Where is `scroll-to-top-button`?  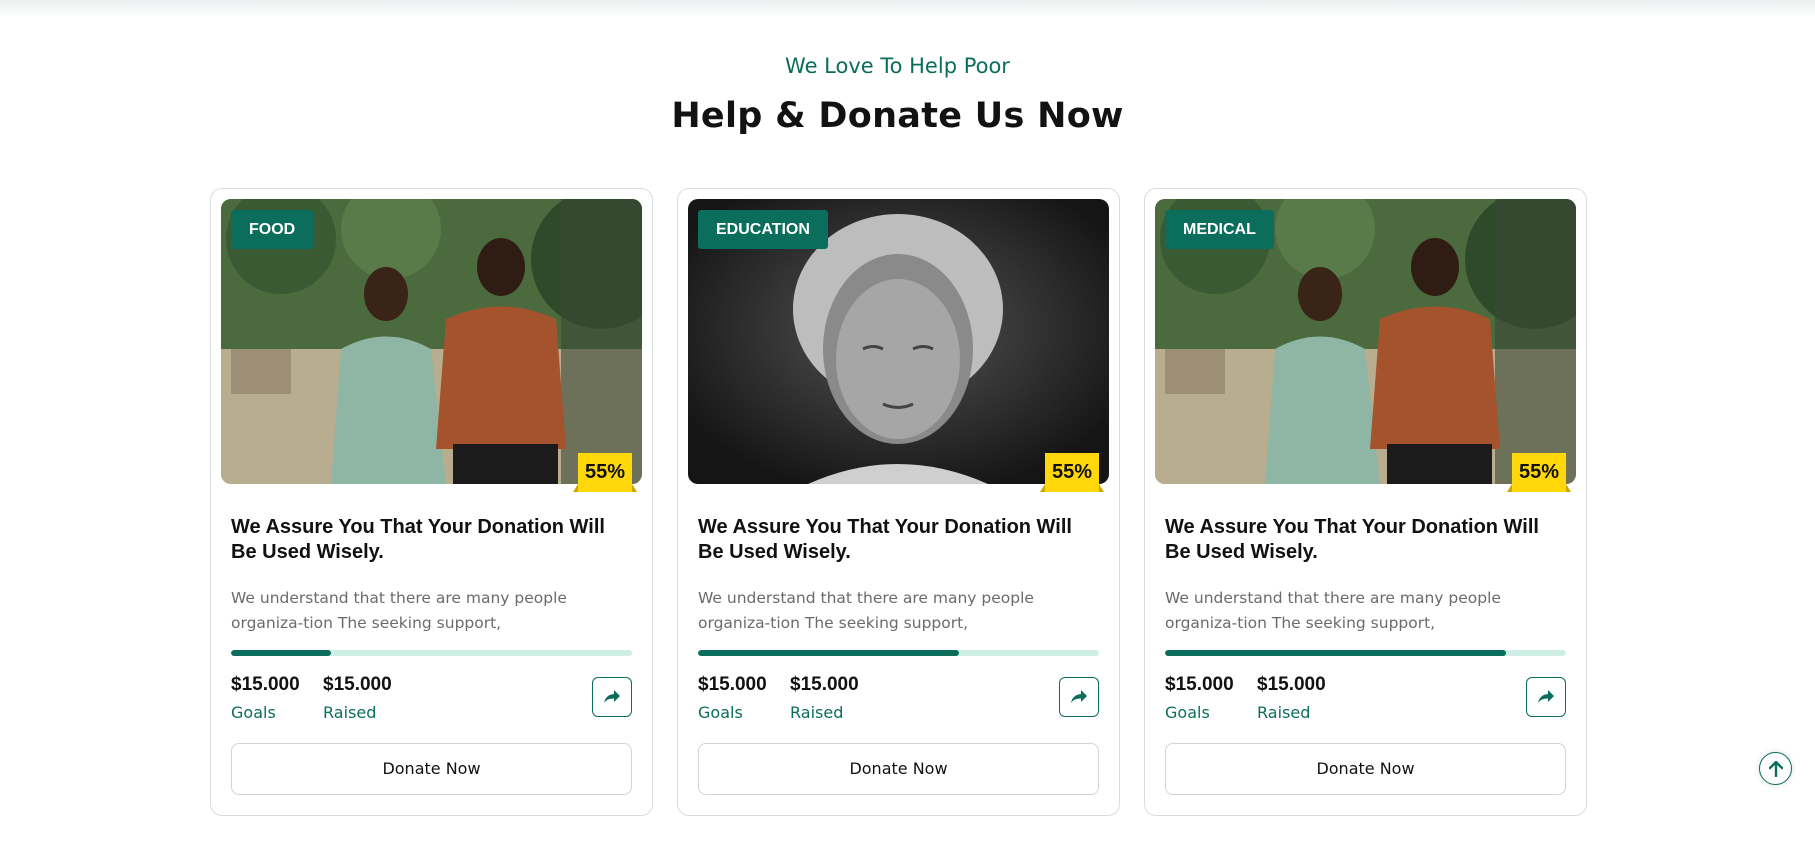 scroll-to-top-button is located at coordinates (1775, 768).